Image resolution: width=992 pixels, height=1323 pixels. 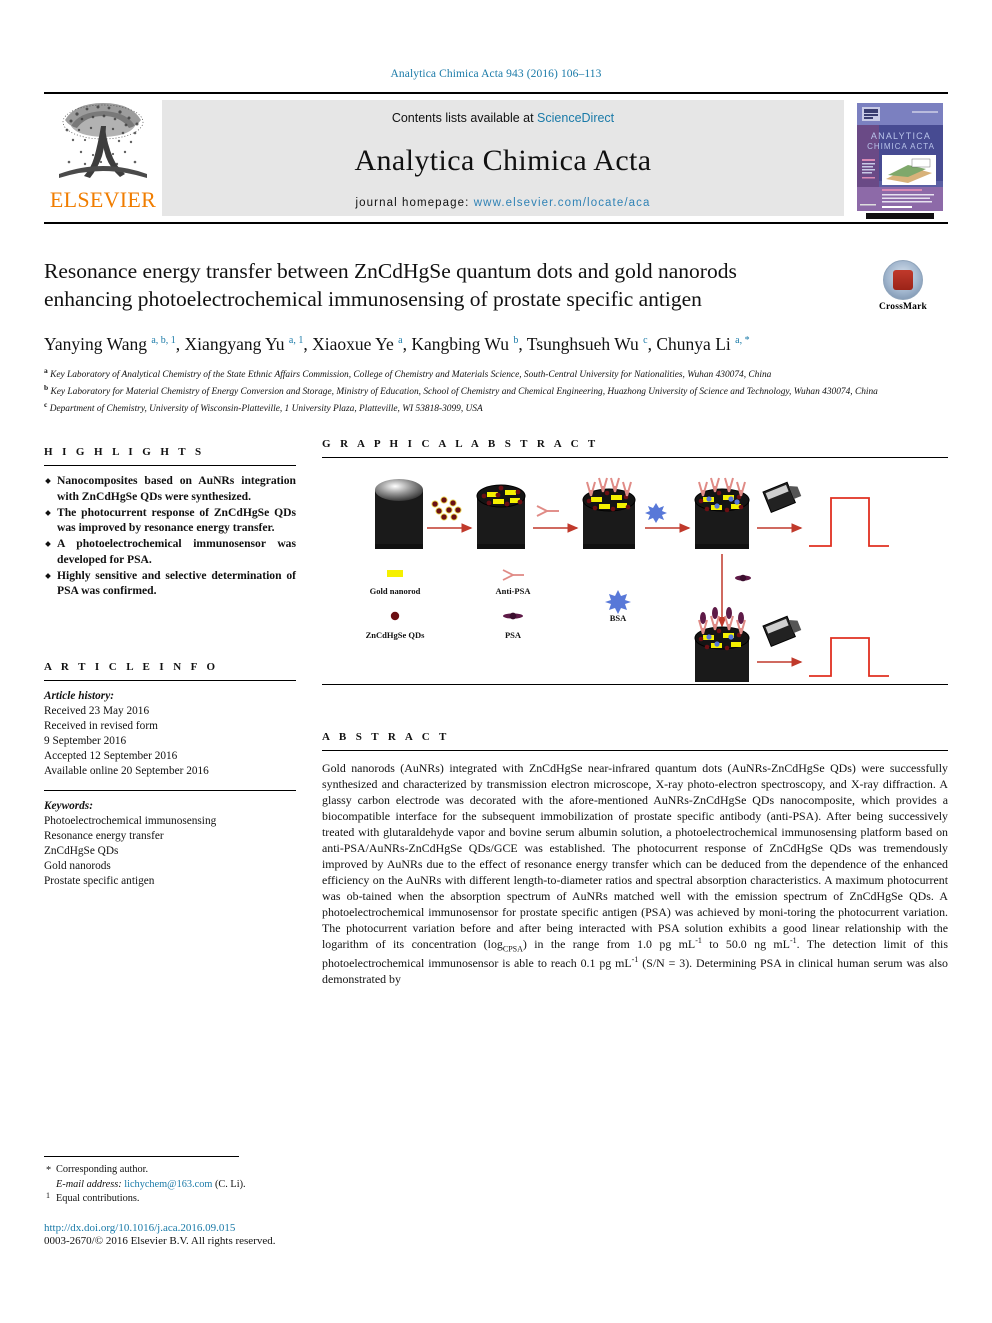 I want to click on journal-homepage-link: www.elsevier.com/locate/aca, so click(x=562, y=203).